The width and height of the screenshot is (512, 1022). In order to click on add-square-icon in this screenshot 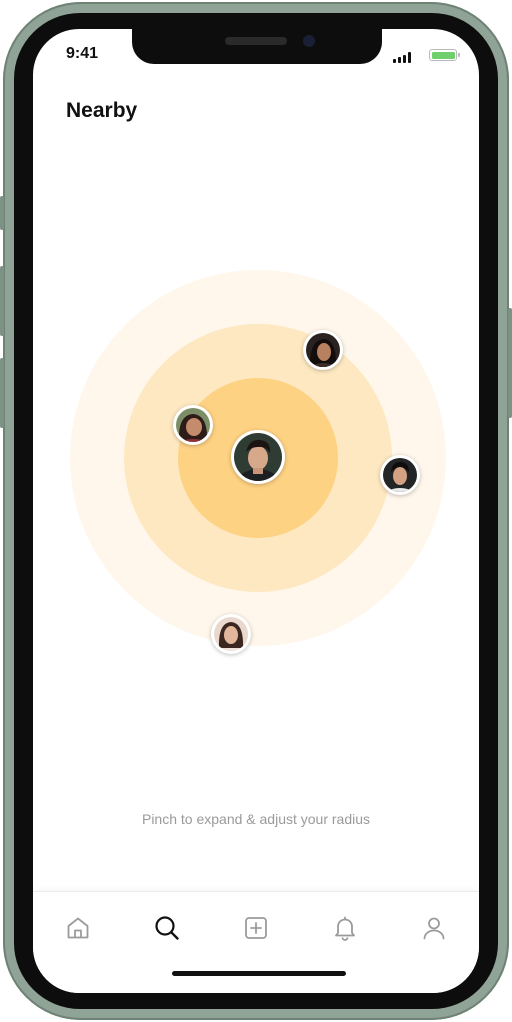, I will do `click(256, 928)`.